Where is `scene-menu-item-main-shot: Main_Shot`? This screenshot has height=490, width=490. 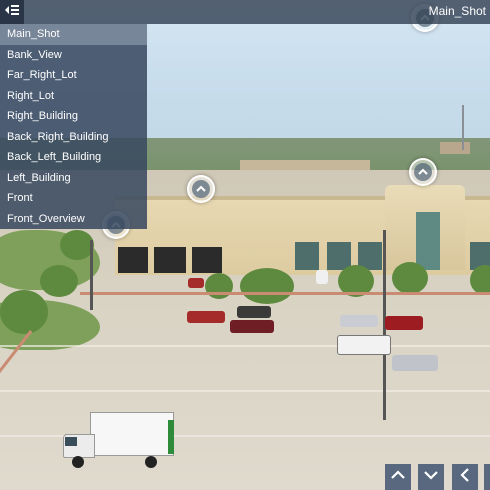
scene-menu-item-main-shot: Main_Shot is located at coordinates (73, 34).